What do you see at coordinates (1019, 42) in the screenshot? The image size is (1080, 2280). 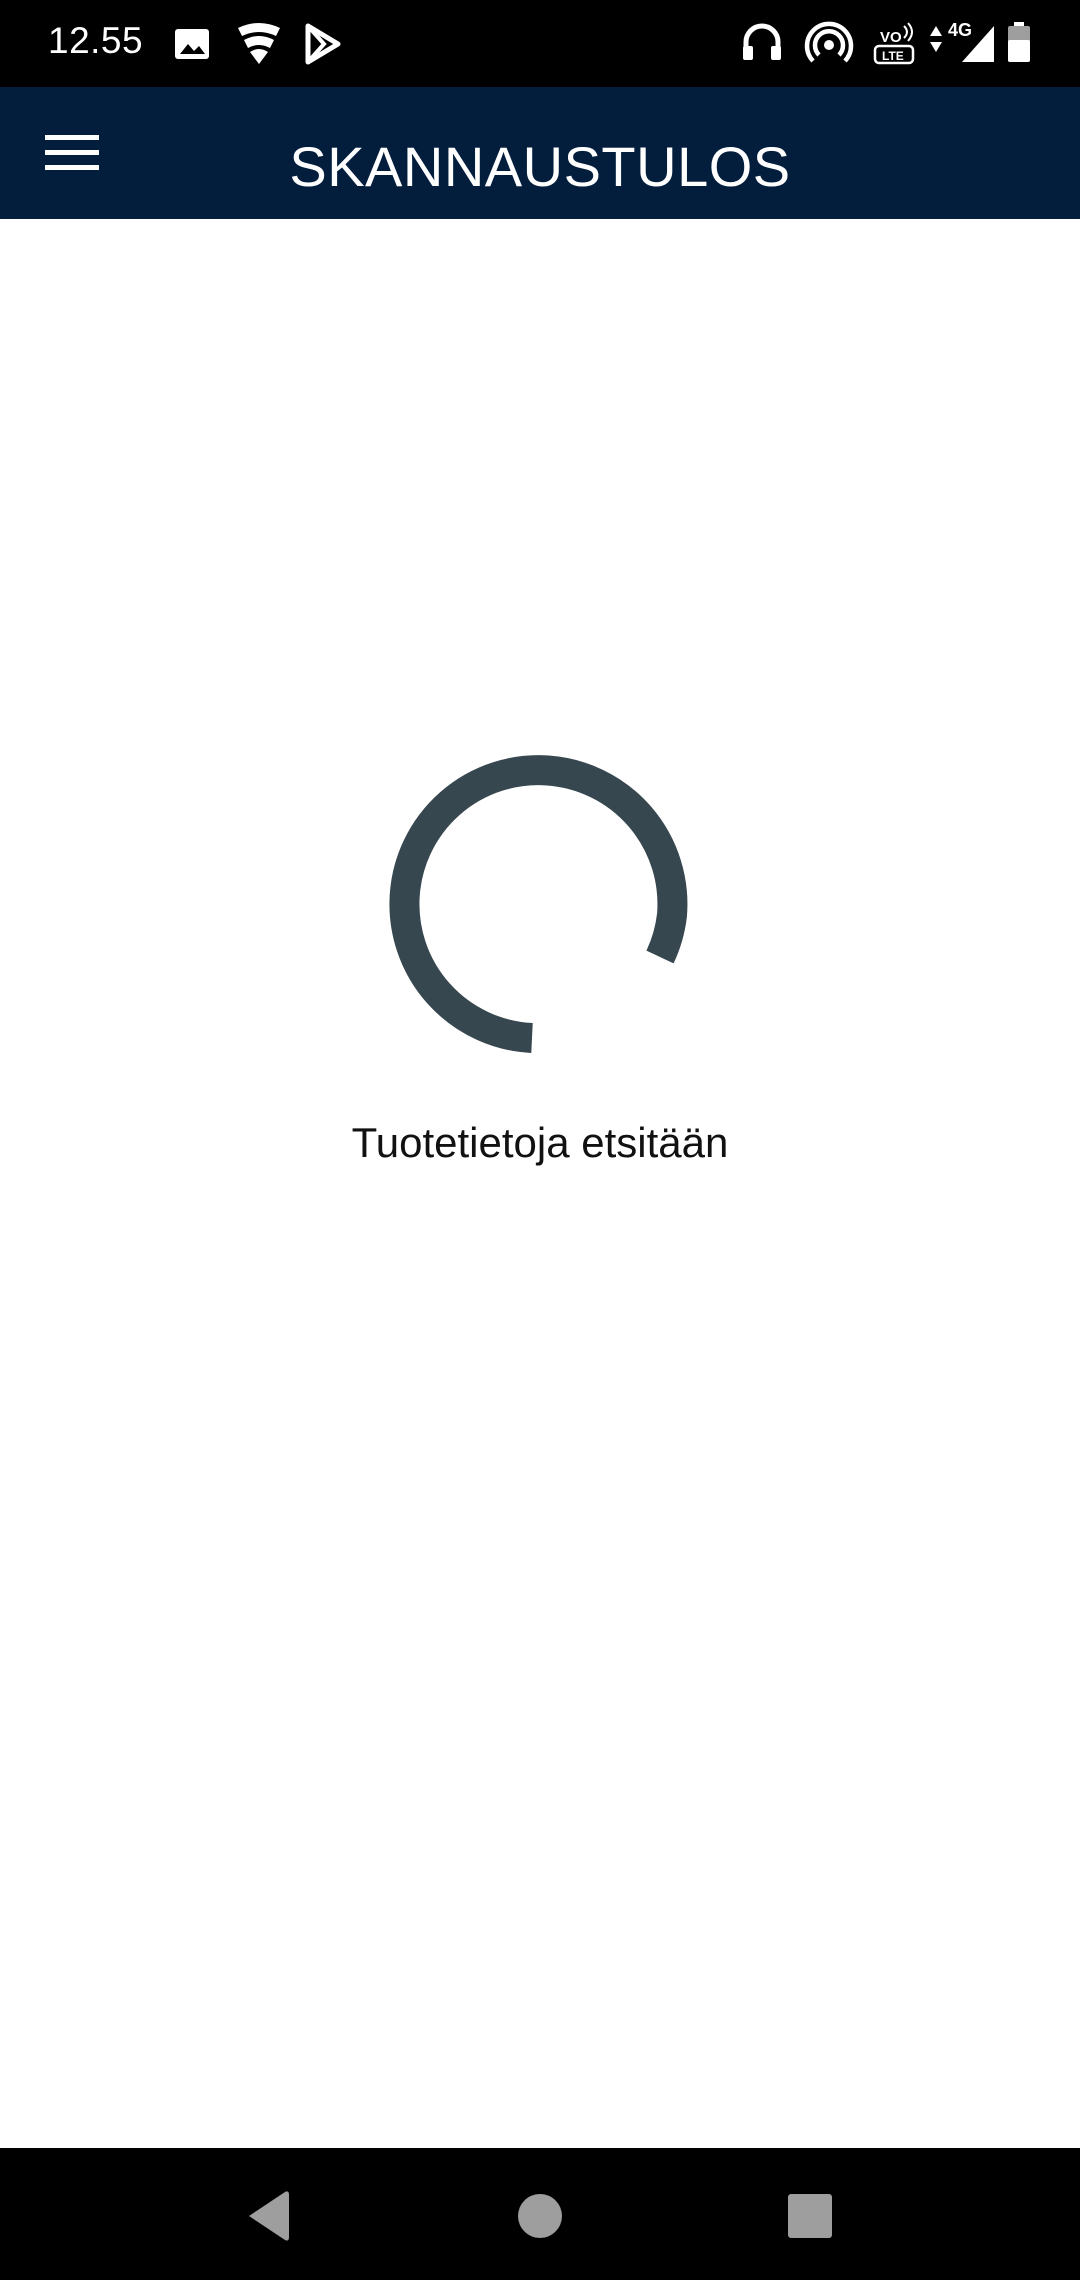 I see `battery-icon` at bounding box center [1019, 42].